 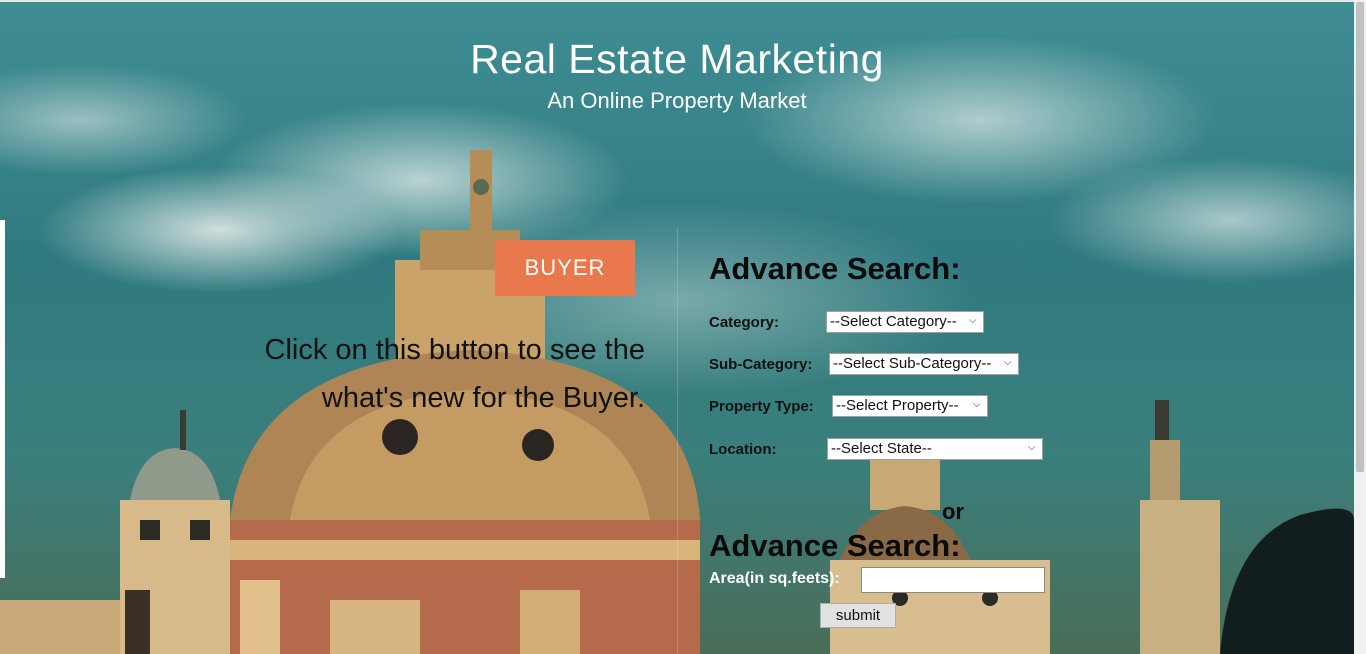 What do you see at coordinates (115, 532) in the screenshot?
I see `left-tower-shape` at bounding box center [115, 532].